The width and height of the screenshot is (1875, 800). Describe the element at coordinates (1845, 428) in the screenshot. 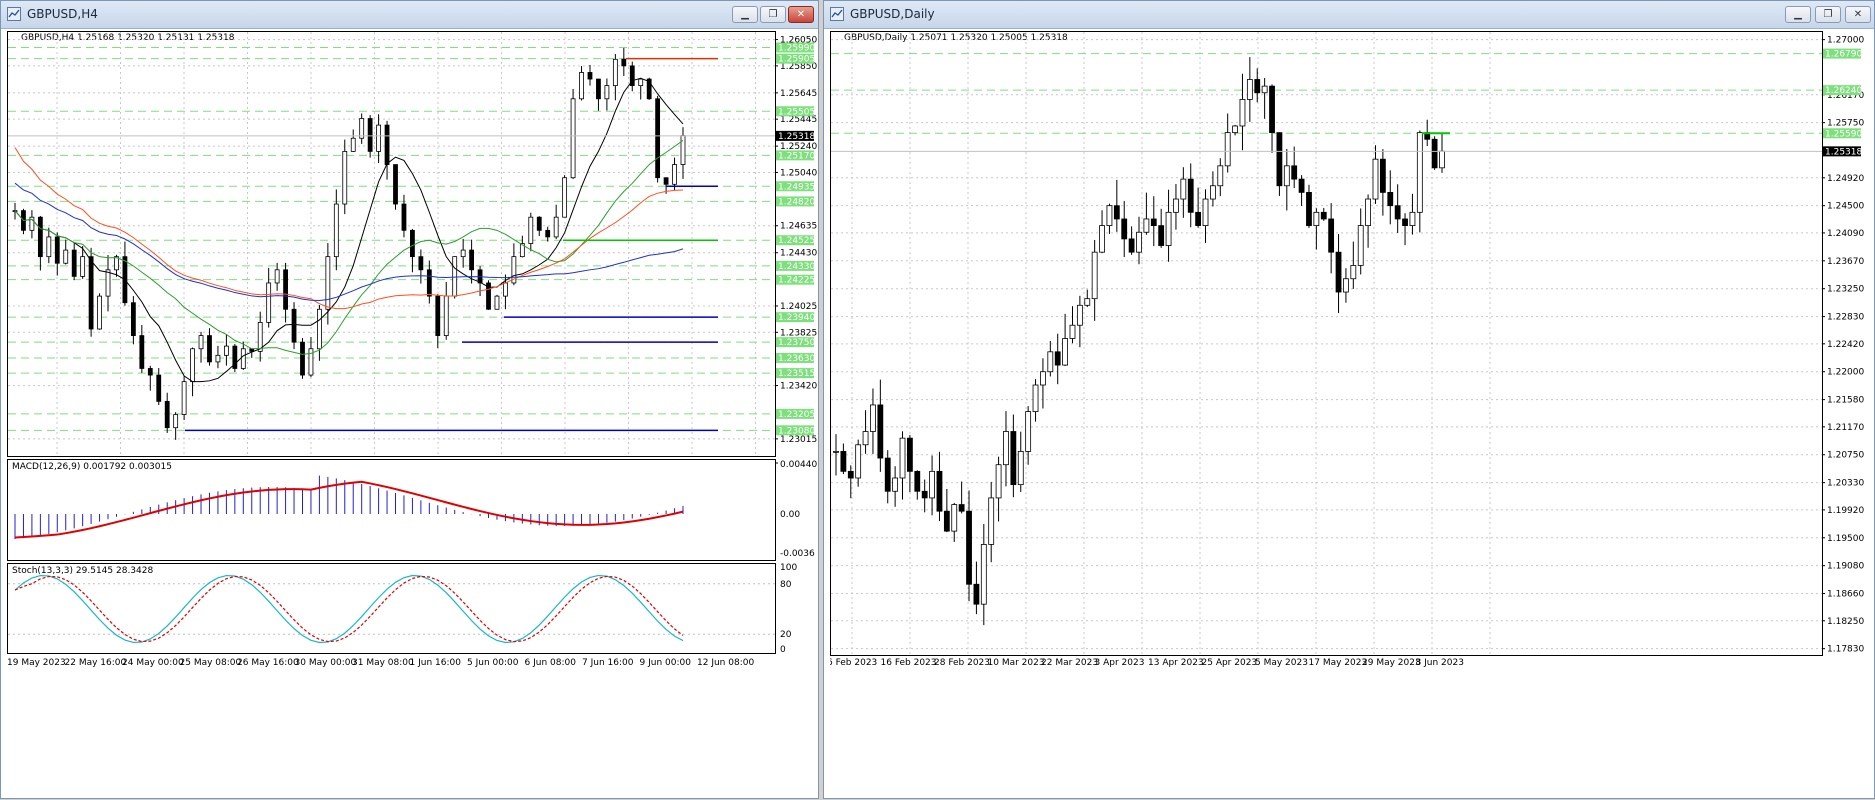

I see `price-axis-label: 1.21170` at that location.